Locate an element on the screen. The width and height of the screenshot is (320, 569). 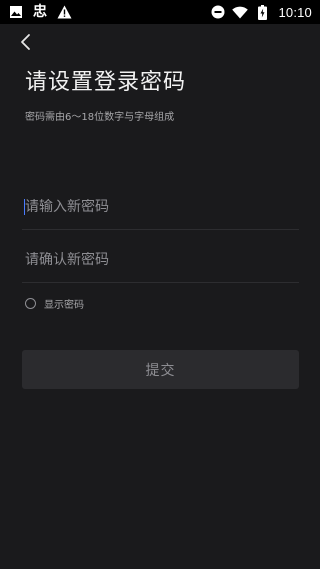
app-notification-icon: 忠 is located at coordinates (40, 12).